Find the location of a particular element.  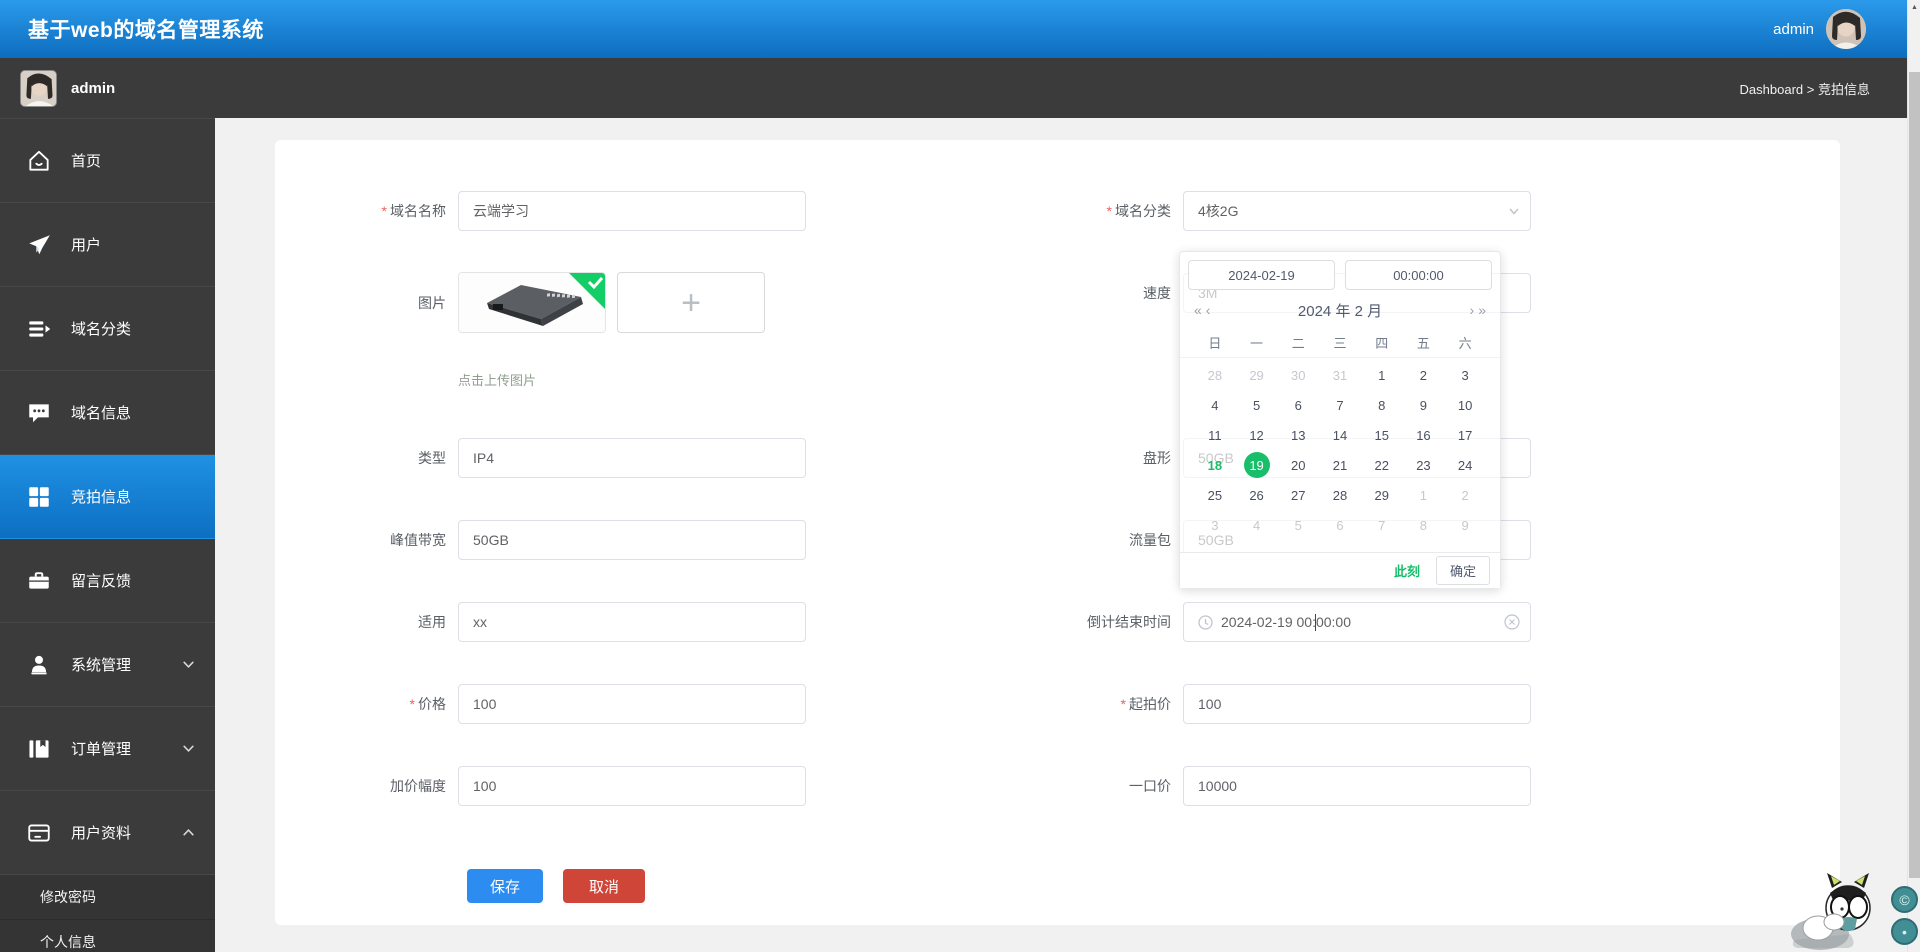

calendar-day-27: 27 is located at coordinates (1298, 495).